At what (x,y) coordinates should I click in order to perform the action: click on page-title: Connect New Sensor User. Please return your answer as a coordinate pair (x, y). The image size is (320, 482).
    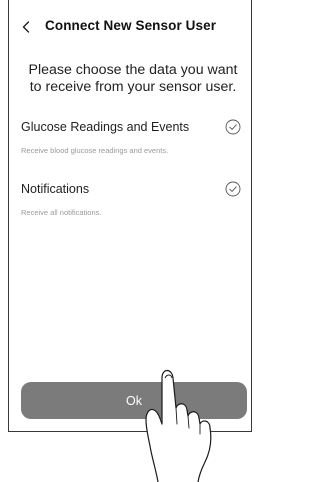
    Looking at the image, I should click on (131, 25).